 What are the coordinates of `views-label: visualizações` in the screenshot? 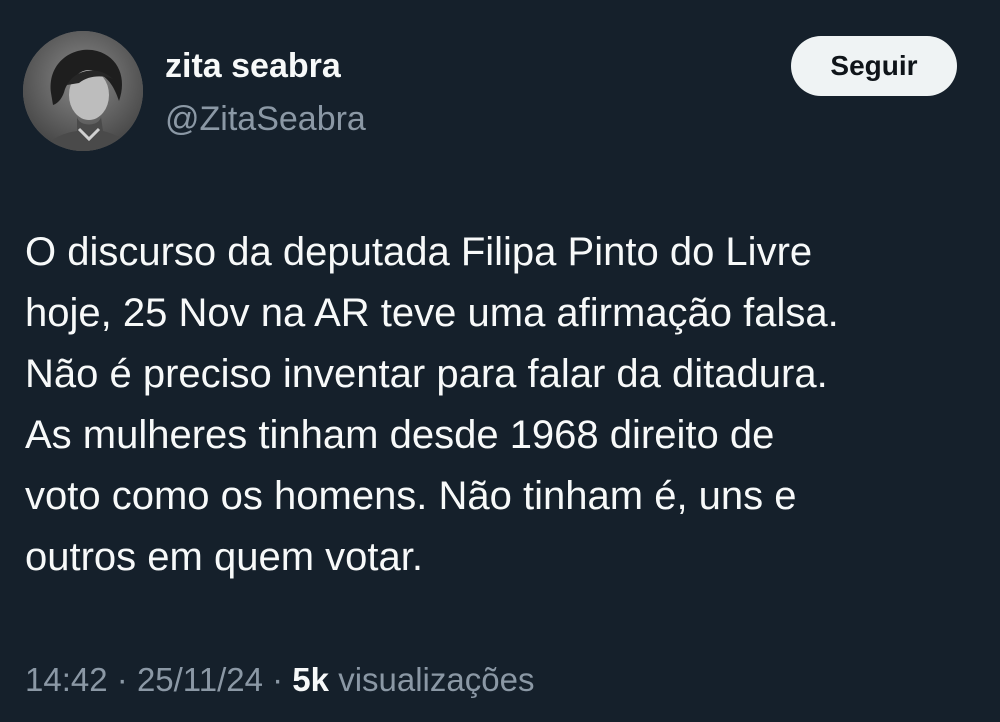 It's located at (436, 679).